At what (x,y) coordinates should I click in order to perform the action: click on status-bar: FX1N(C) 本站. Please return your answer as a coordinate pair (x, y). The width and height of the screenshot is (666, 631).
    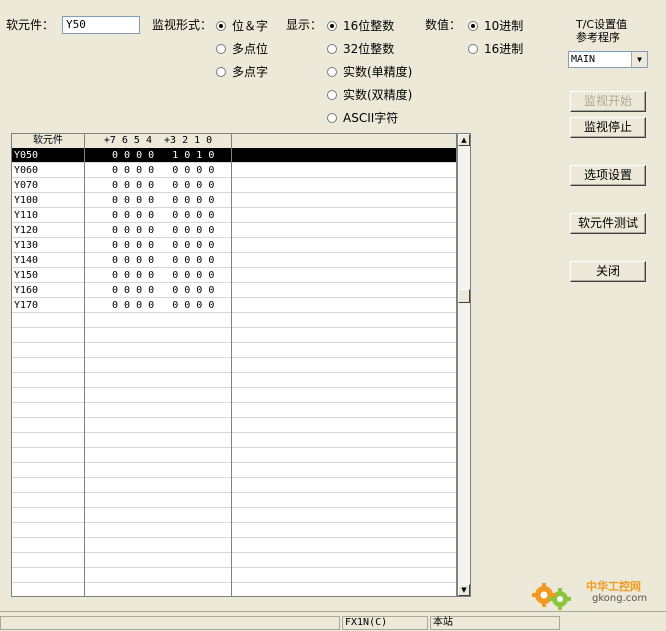
    Looking at the image, I should click on (333, 621).